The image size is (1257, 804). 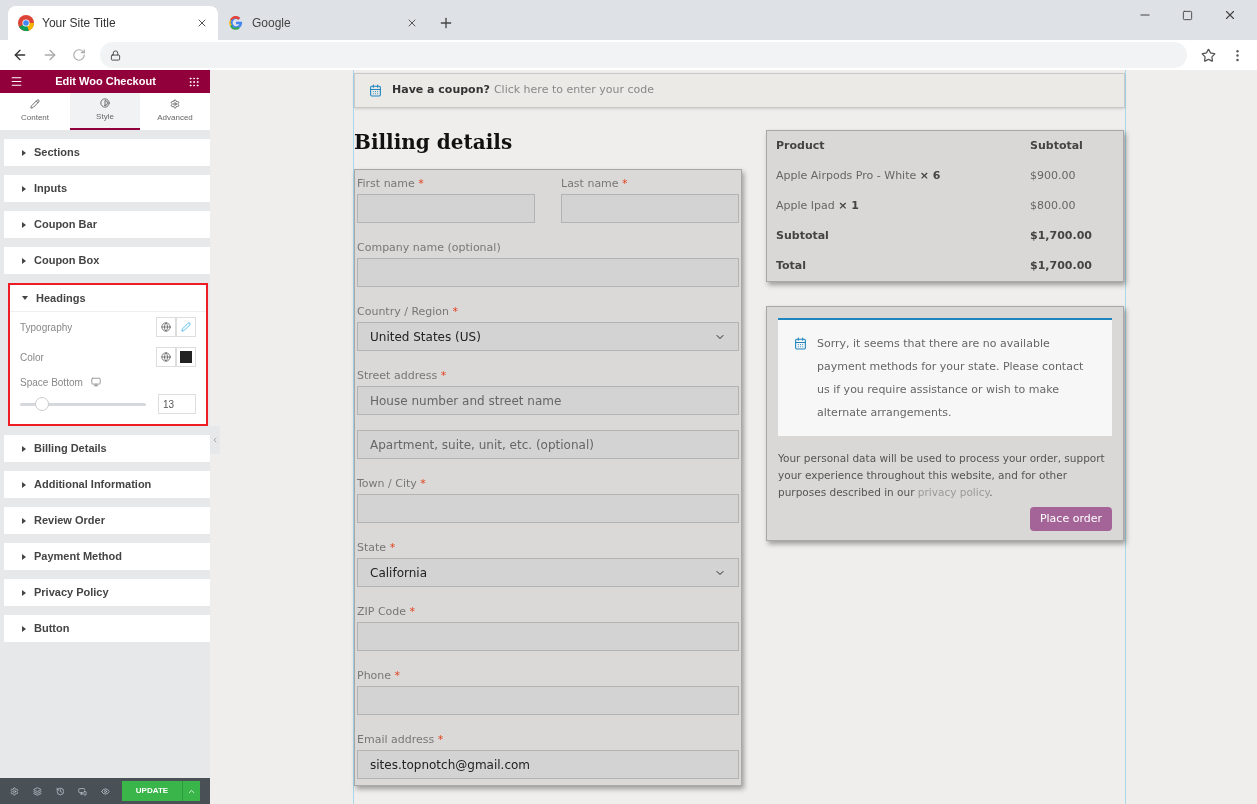 I want to click on reload-icon, so click(x=79, y=55).